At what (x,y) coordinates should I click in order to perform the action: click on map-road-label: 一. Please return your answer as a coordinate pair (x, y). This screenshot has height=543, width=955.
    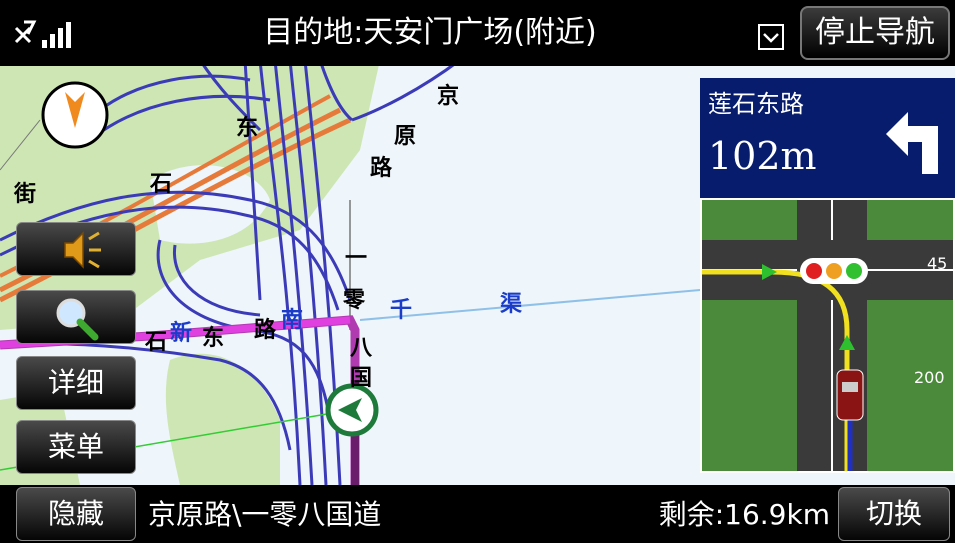
    Looking at the image, I should click on (356, 258).